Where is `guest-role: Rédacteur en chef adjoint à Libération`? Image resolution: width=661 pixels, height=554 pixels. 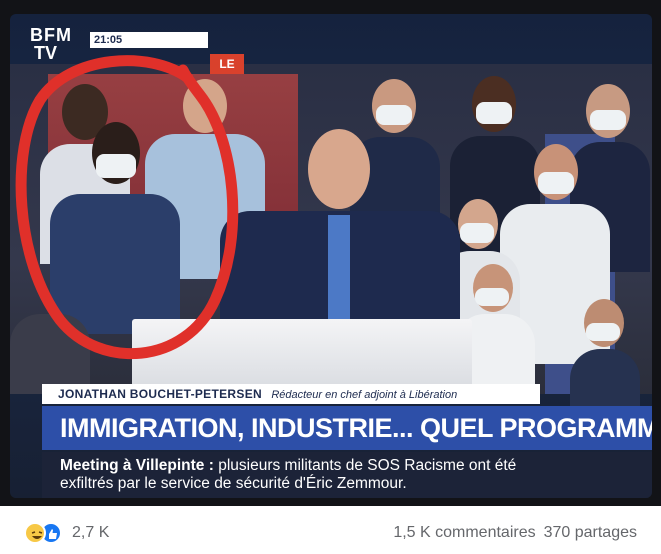 guest-role: Rédacteur en chef adjoint à Libération is located at coordinates (364, 395).